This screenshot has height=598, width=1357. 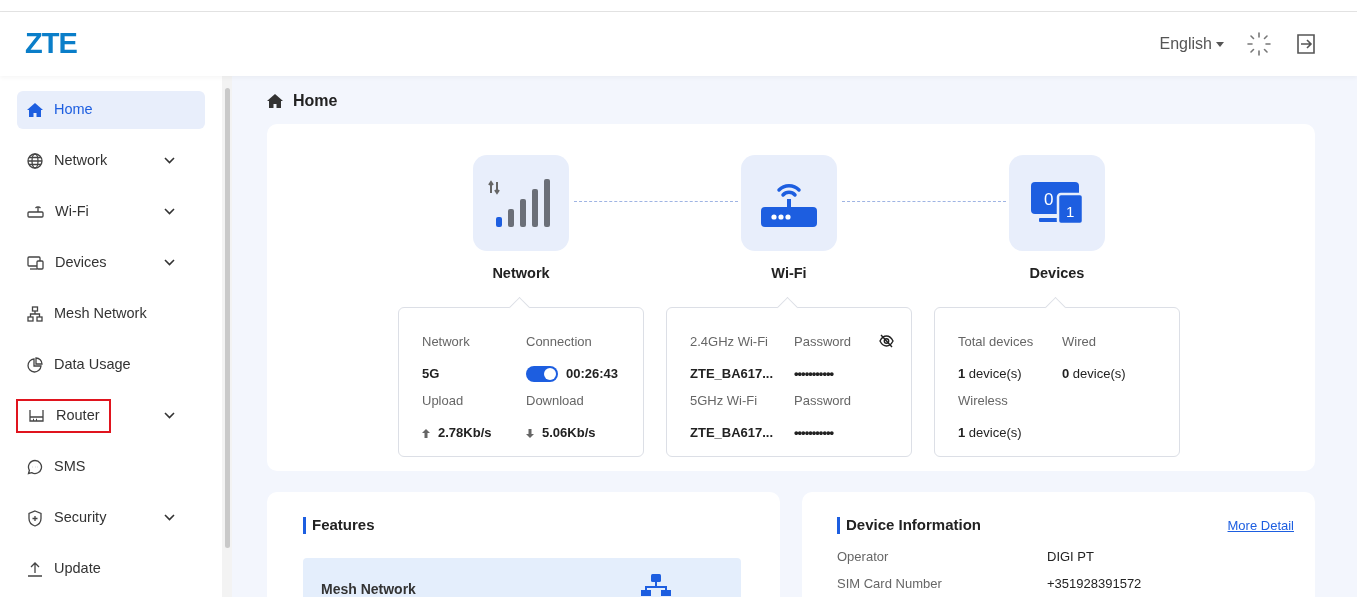 What do you see at coordinates (35, 365) in the screenshot?
I see `pie-chart-icon` at bounding box center [35, 365].